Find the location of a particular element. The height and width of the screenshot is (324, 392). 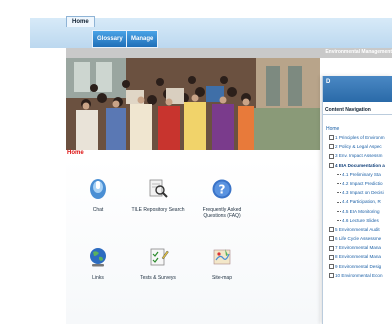

nav-divider is located at coordinates (357, 114).